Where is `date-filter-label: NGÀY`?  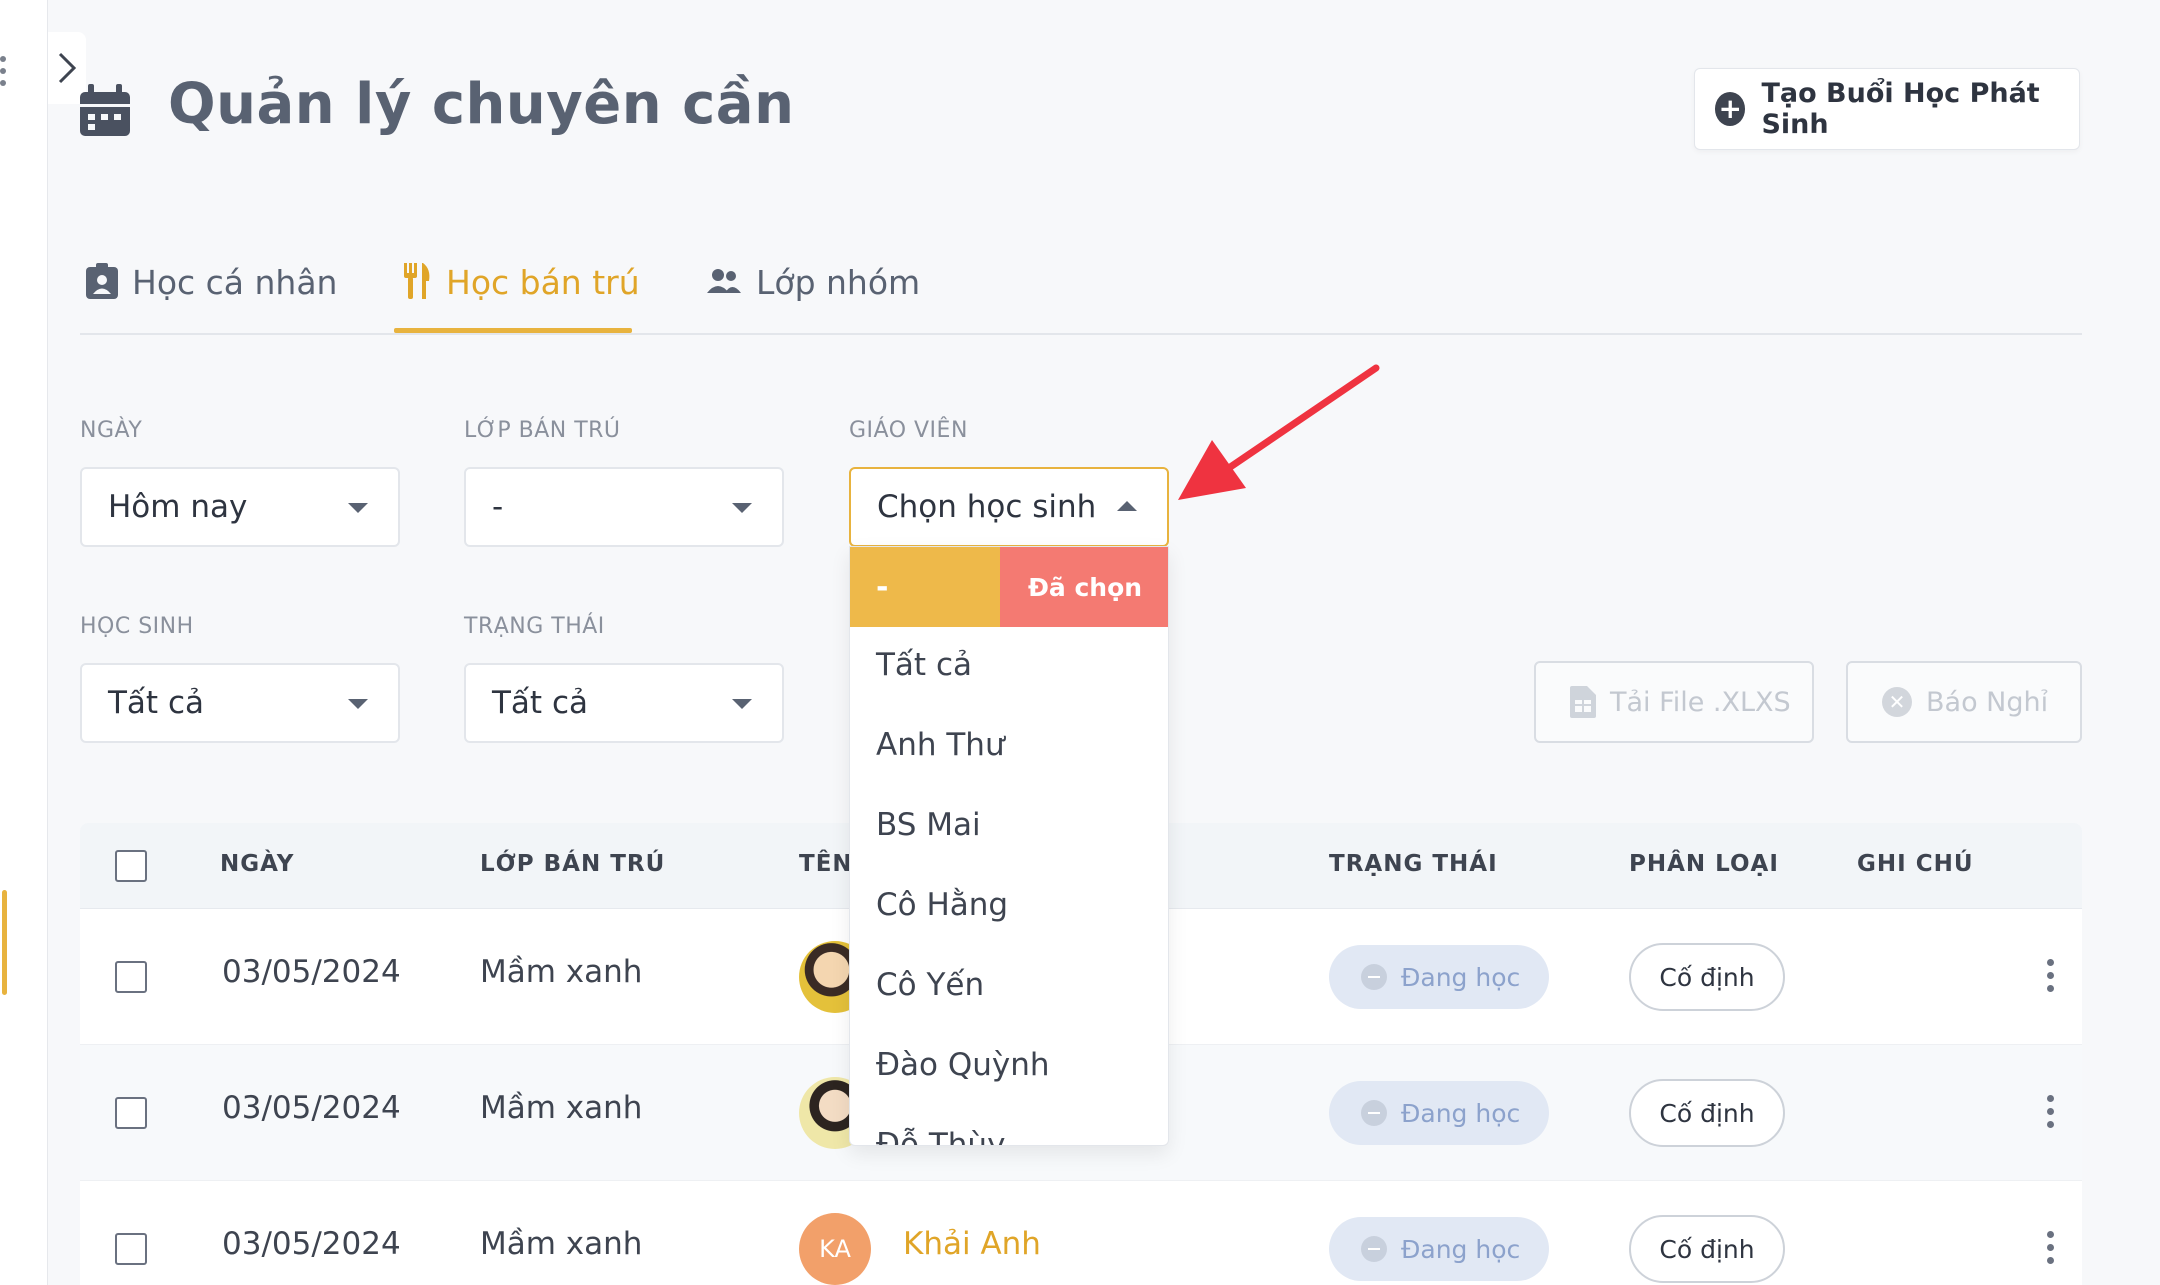 date-filter-label: NGÀY is located at coordinates (111, 430).